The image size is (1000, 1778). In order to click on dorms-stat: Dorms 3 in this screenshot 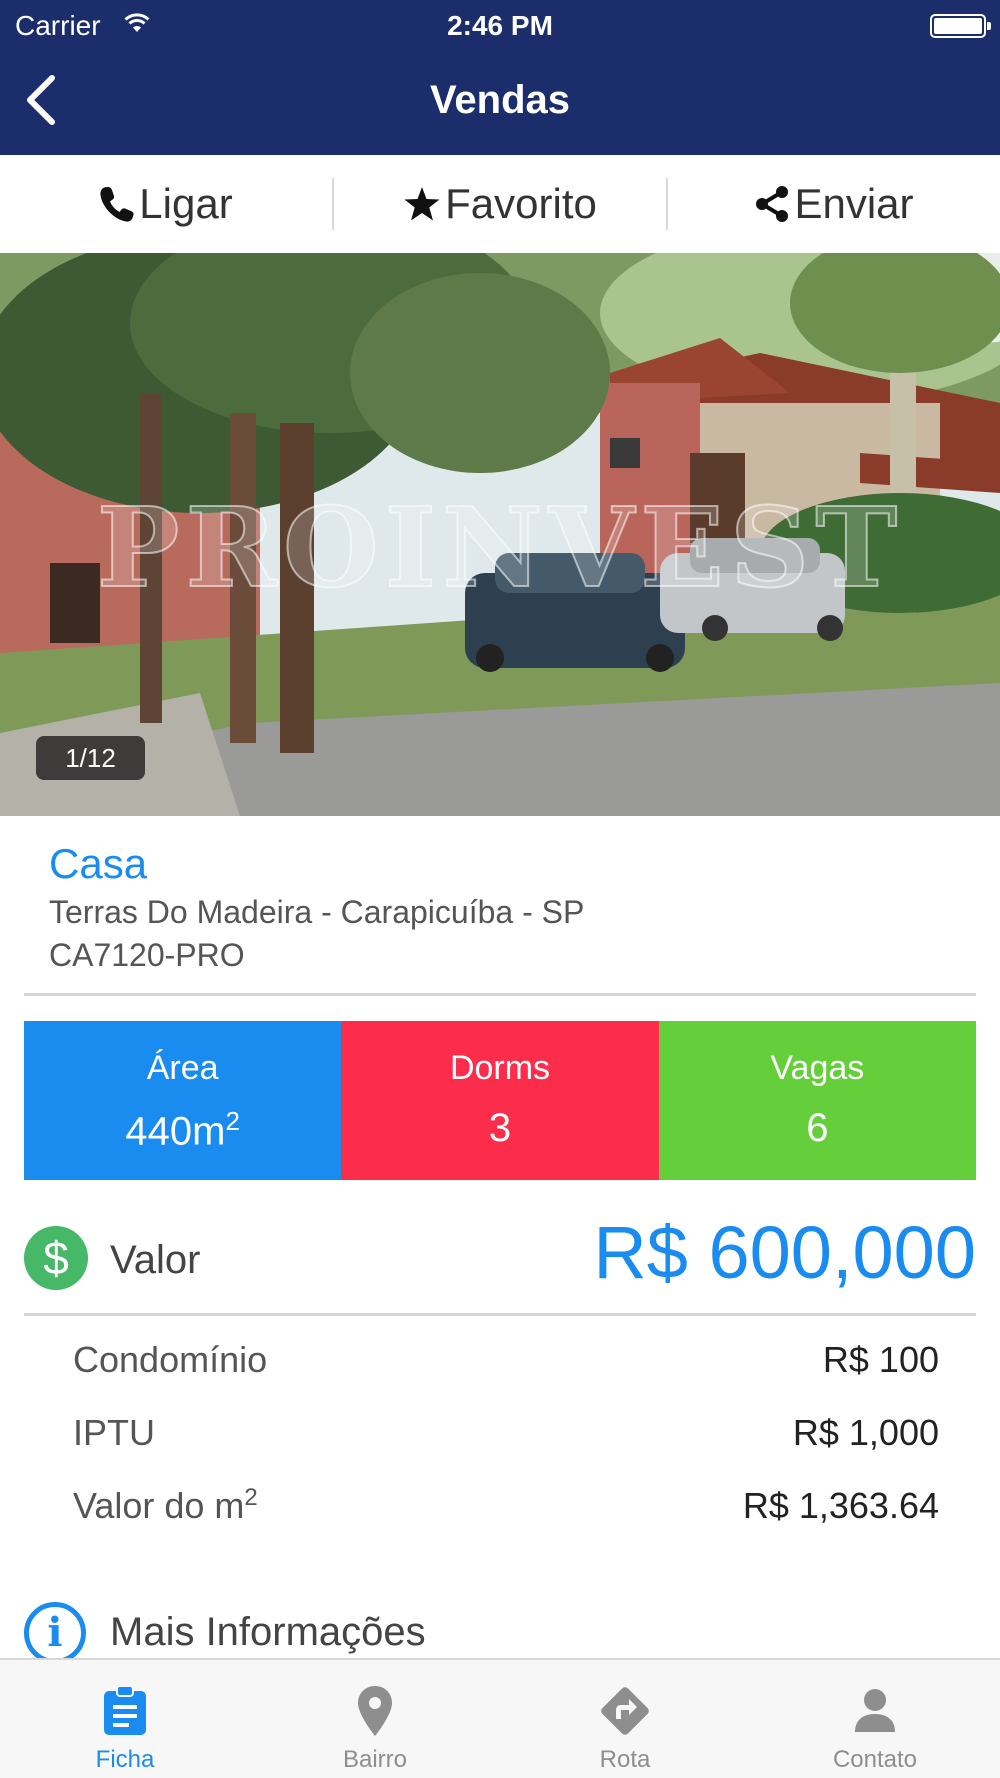, I will do `click(500, 1100)`.